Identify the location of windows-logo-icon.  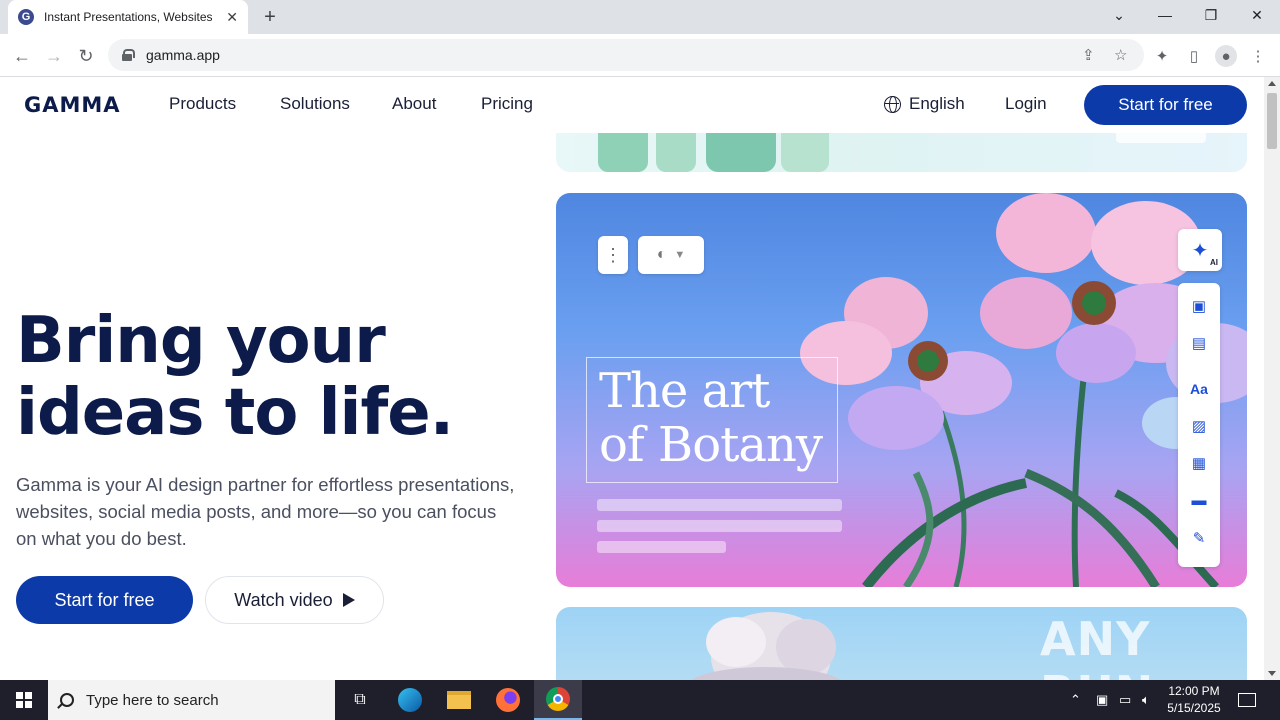
(24, 700).